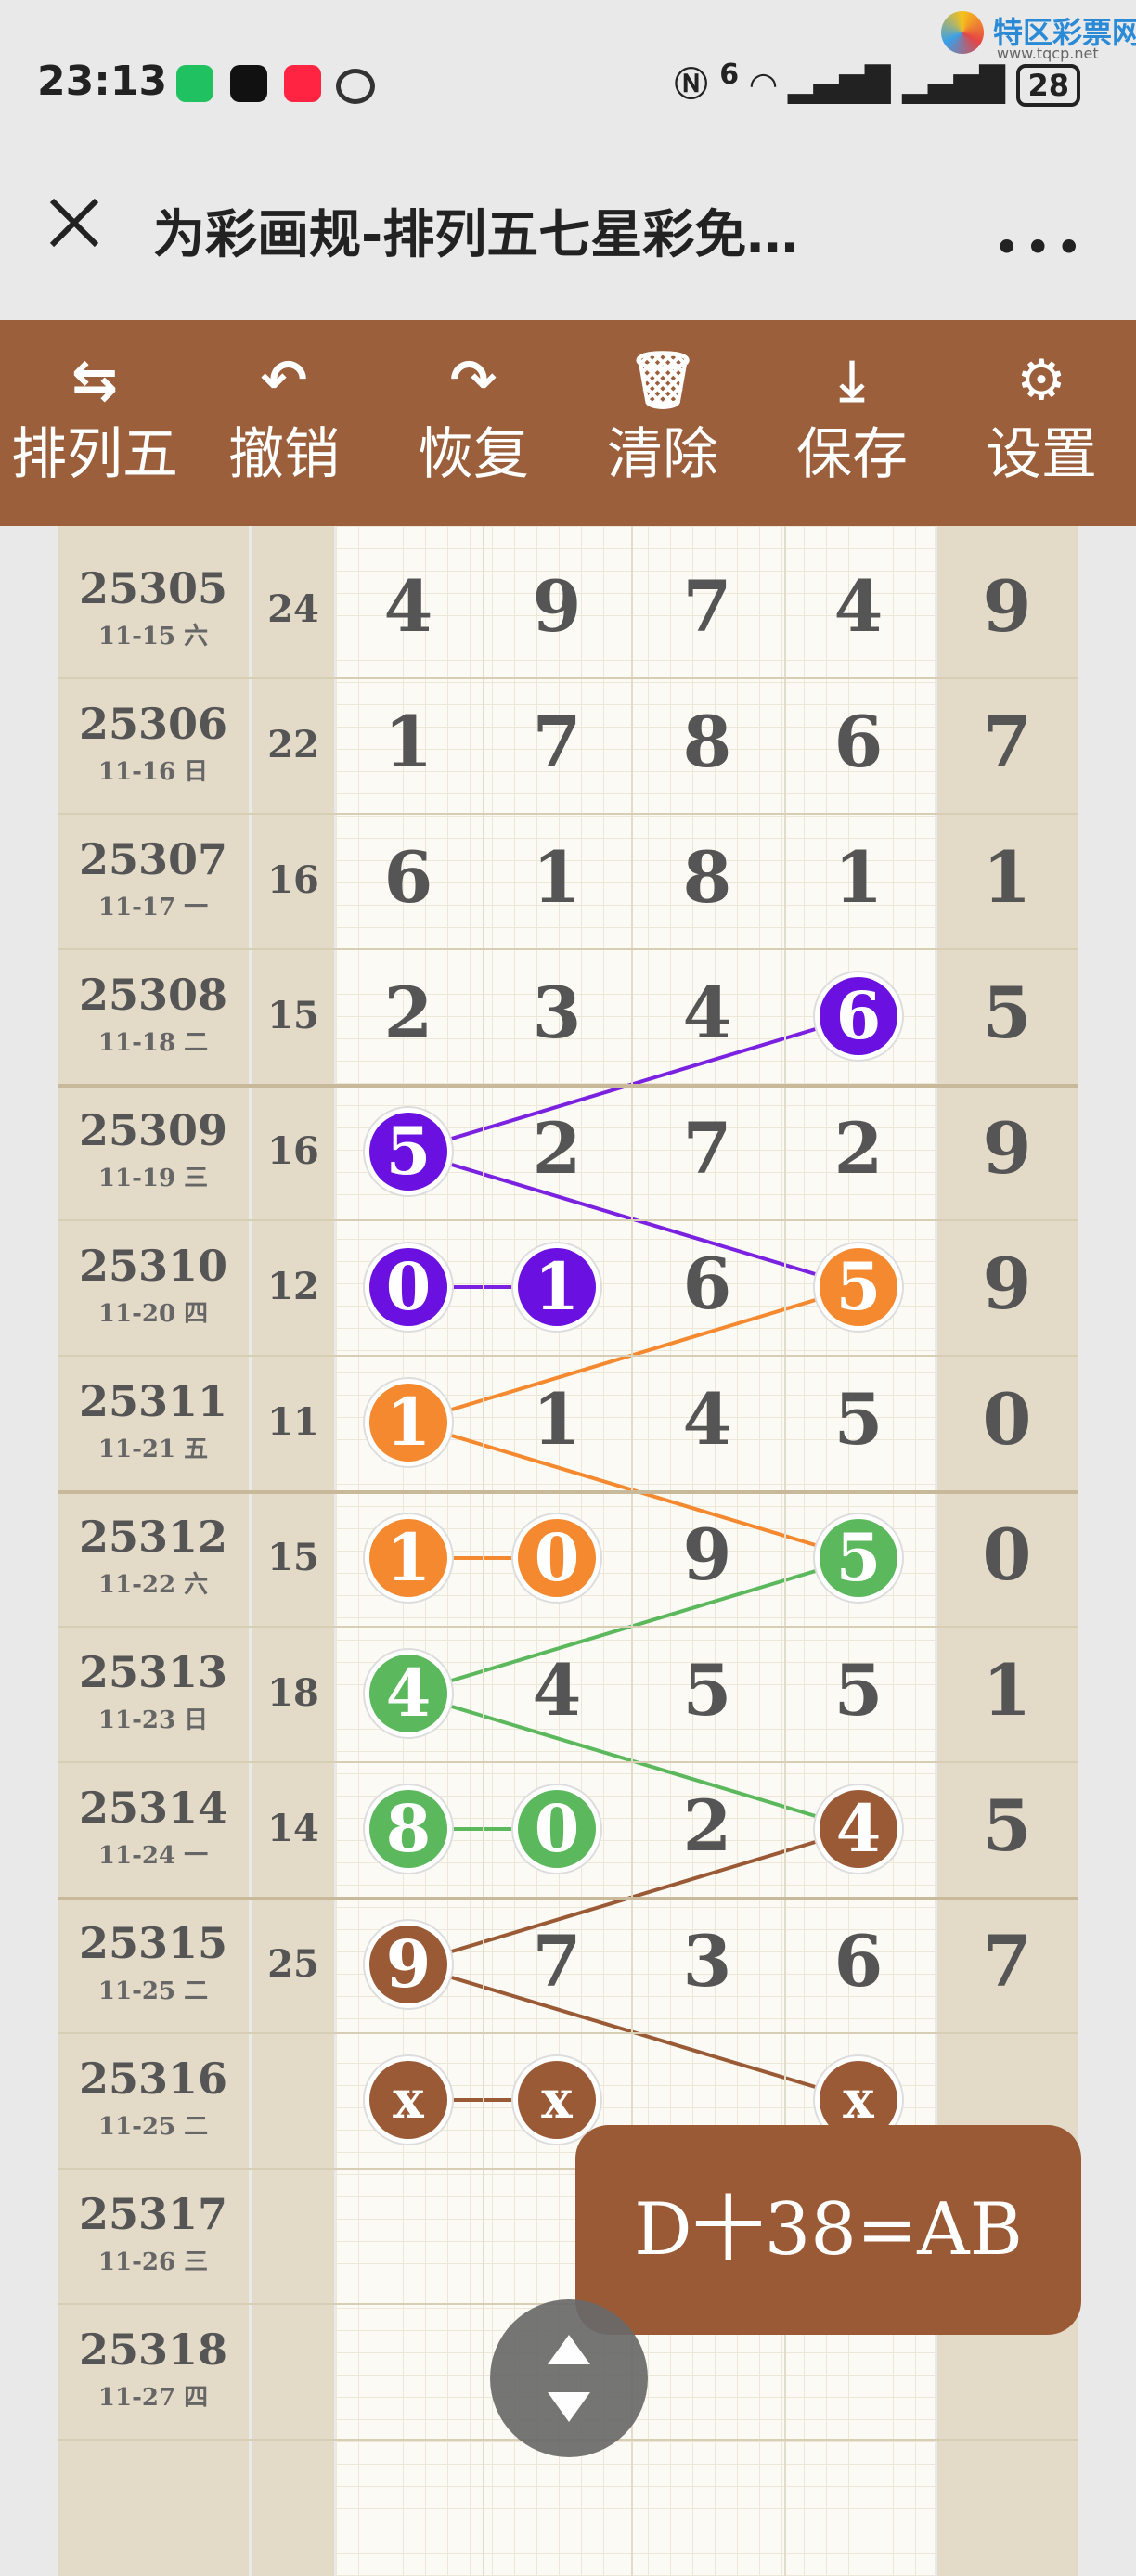  Describe the element at coordinates (852, 380) in the screenshot. I see `download-icon: ⤓` at that location.